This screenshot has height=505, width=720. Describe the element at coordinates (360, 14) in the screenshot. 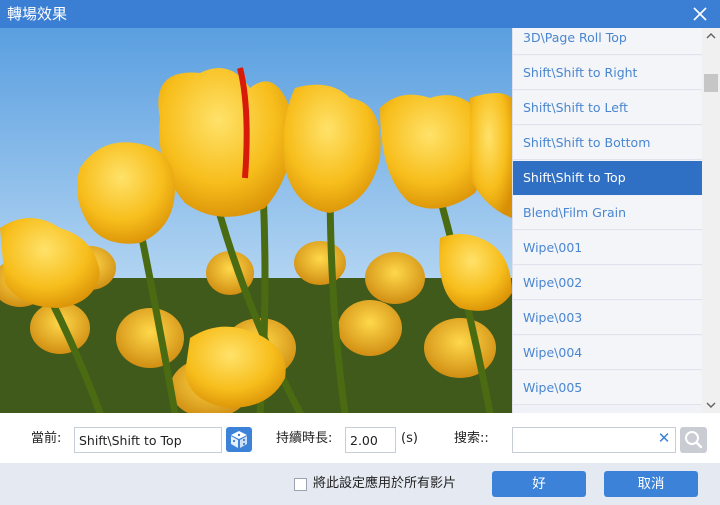

I see `title-bar: 轉場效果` at that location.